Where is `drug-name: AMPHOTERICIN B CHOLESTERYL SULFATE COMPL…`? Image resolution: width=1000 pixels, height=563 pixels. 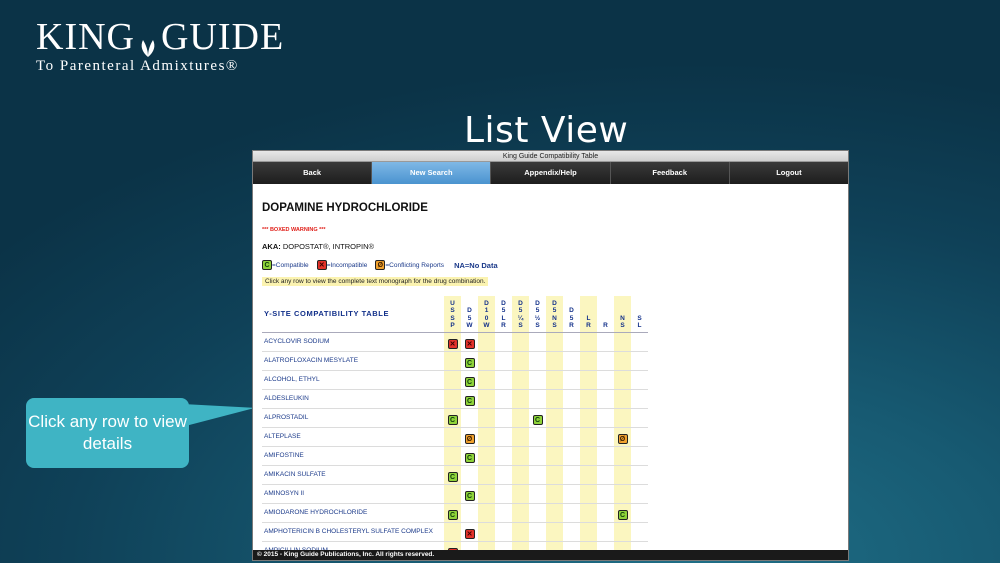
drug-name: AMPHOTERICIN B CHOLESTERYL SULFATE COMPL… is located at coordinates (353, 532).